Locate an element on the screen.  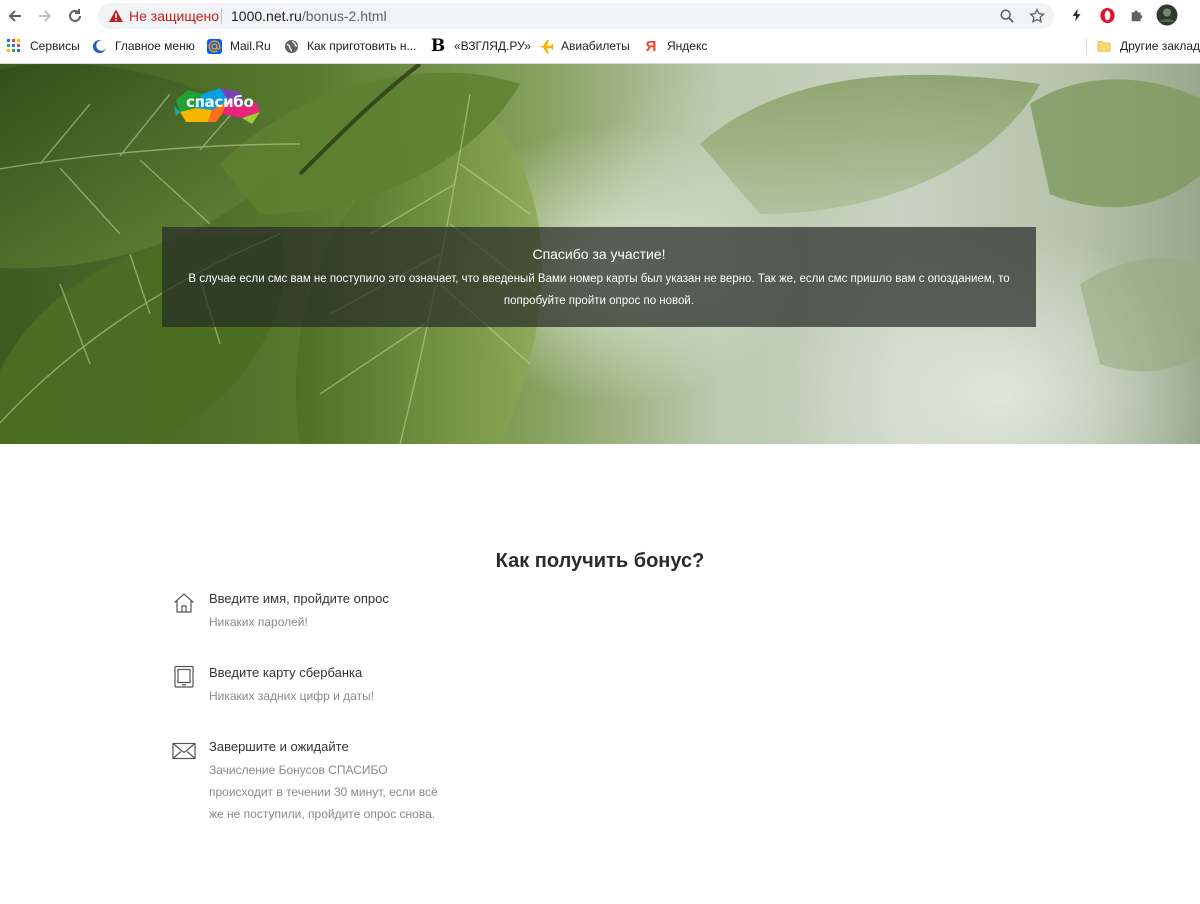
lightning-icon is located at coordinates (1076, 15).